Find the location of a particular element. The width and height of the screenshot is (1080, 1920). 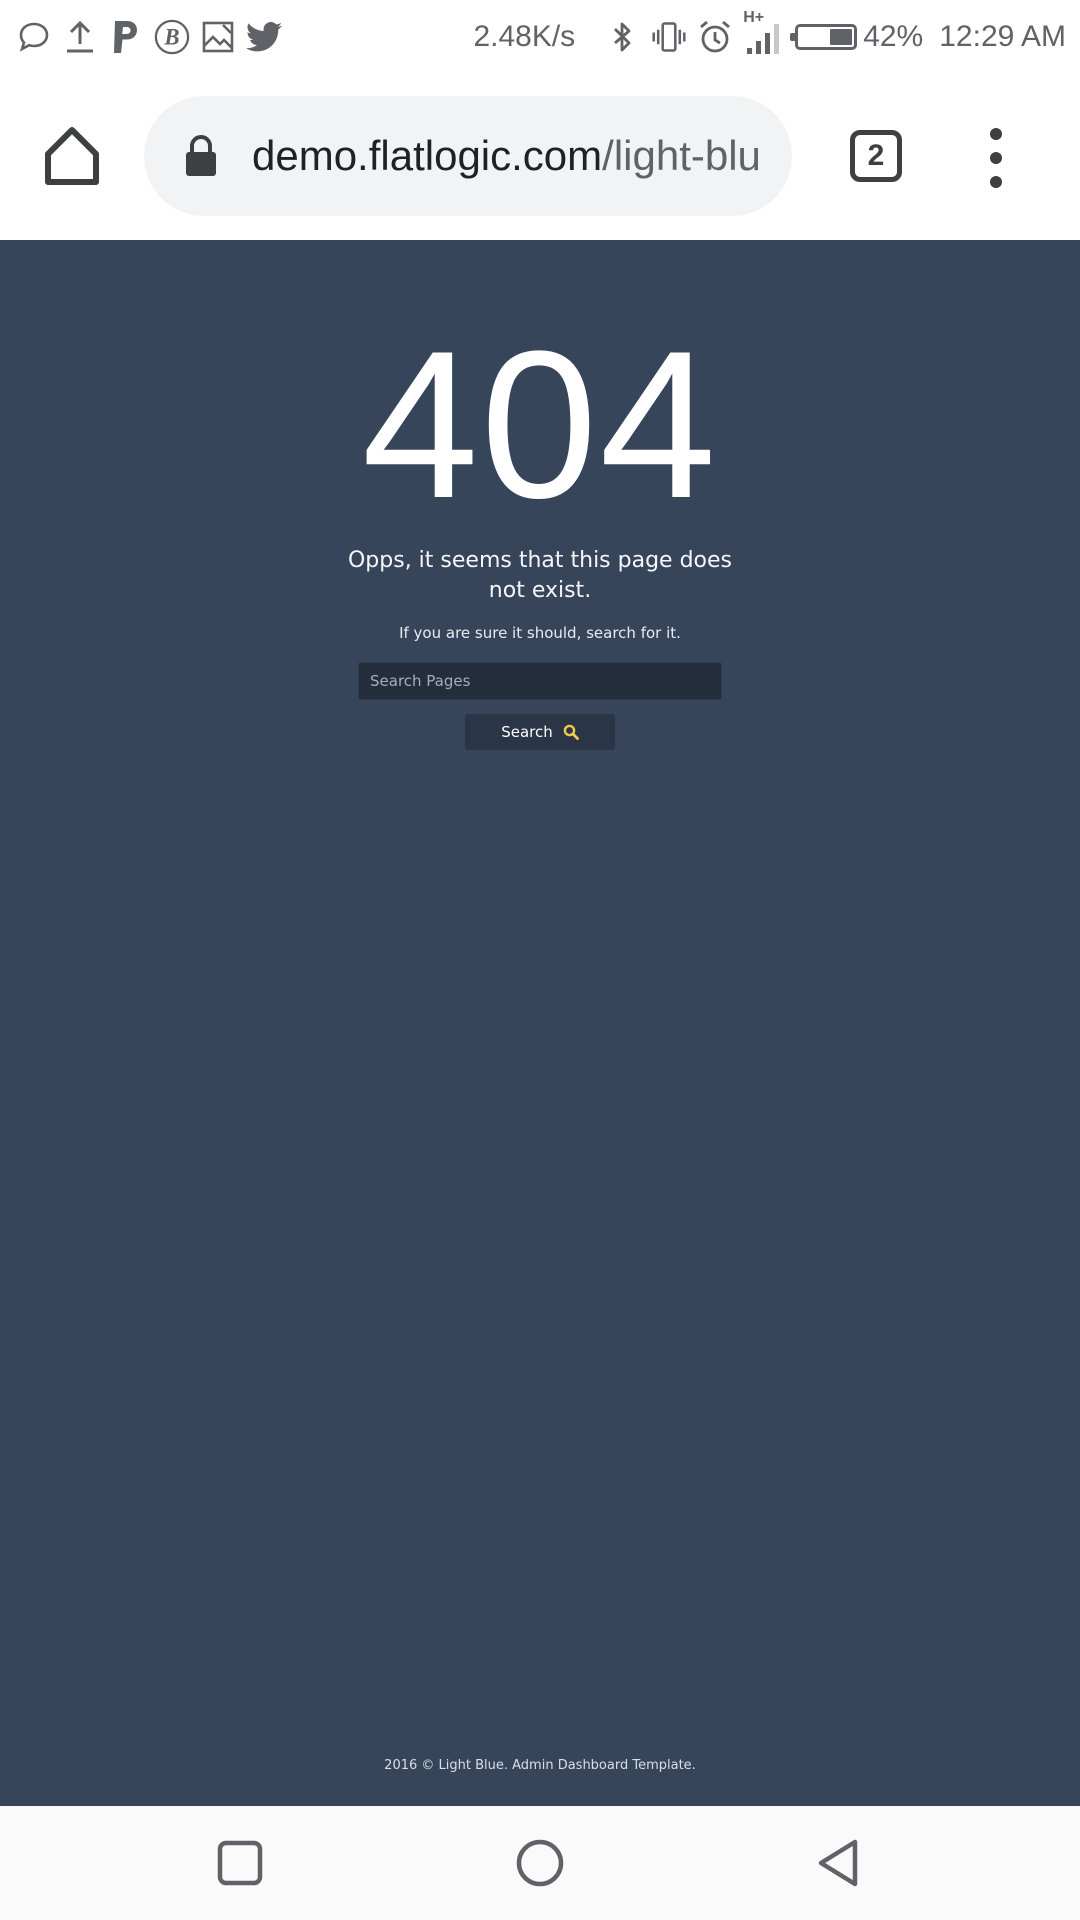

alarm-icon is located at coordinates (715, 37).